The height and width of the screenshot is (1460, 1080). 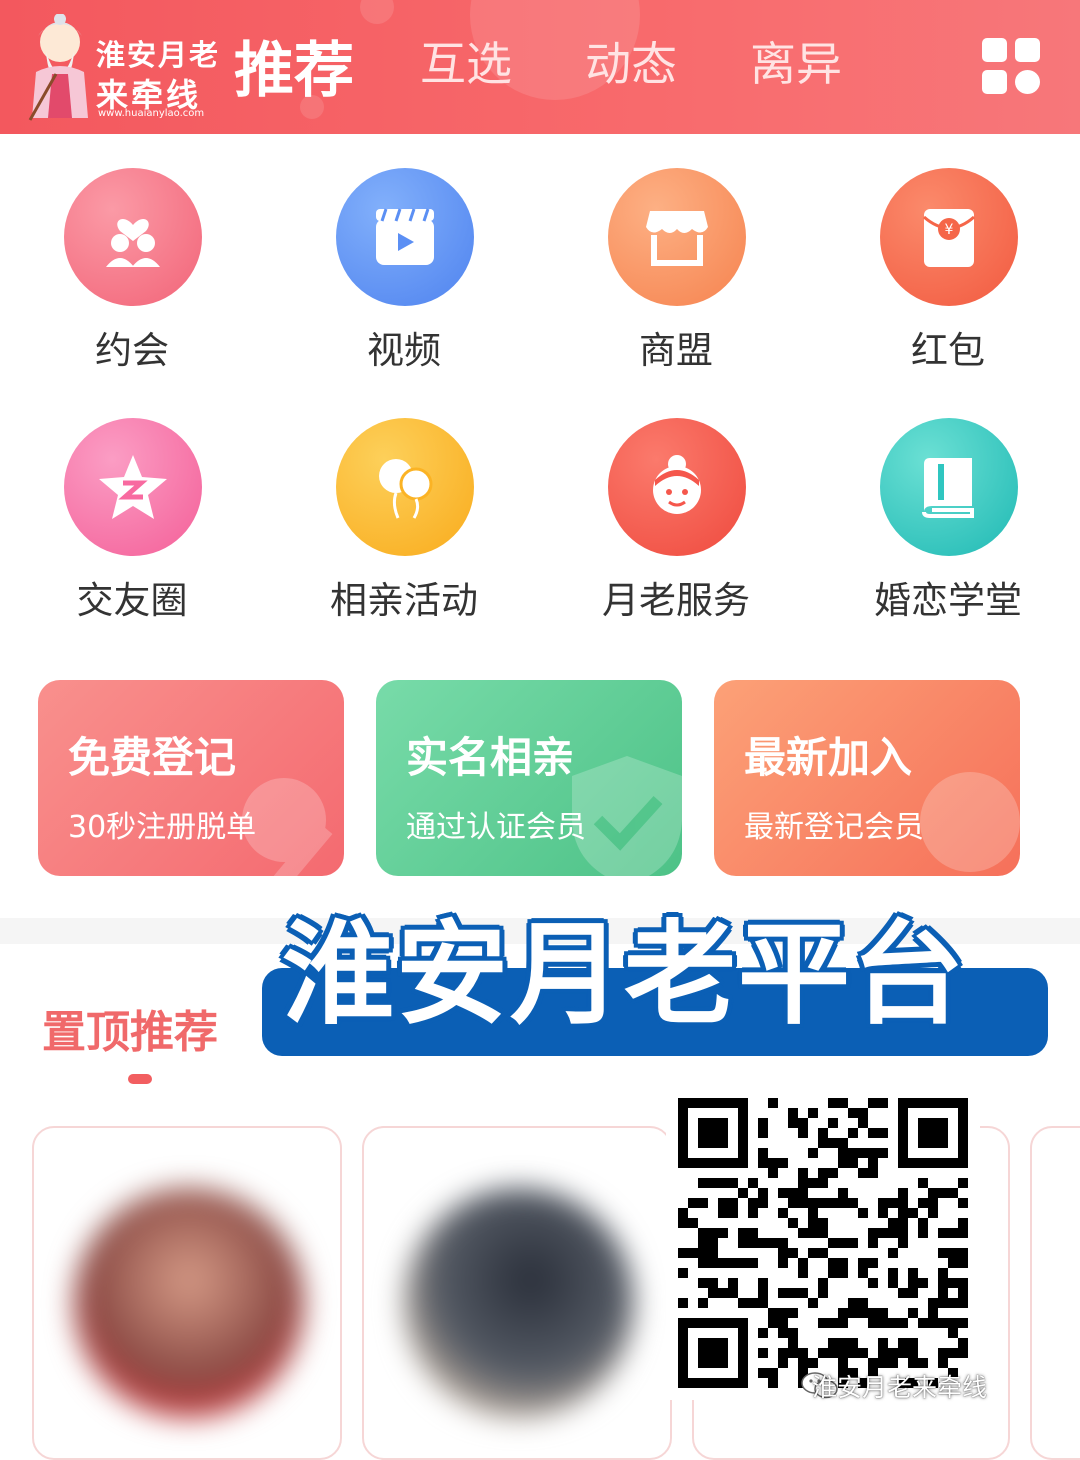 What do you see at coordinates (624, 975) in the screenshot?
I see `promo-banner-text: 淮安月老平台` at bounding box center [624, 975].